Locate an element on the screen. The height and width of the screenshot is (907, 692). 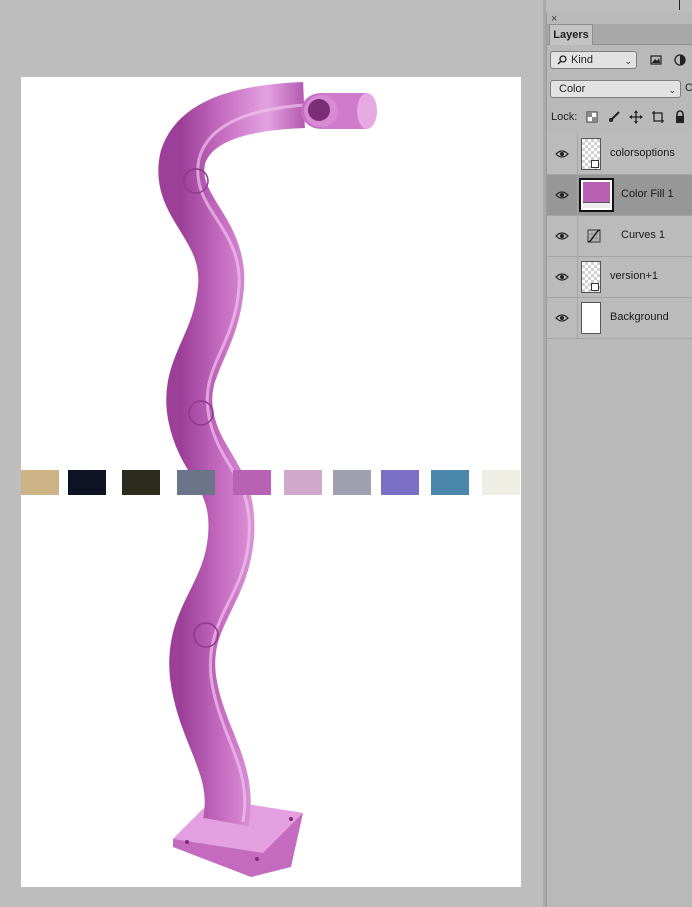
layer-row-curves-1: Curves 1 is located at coordinates (619, 236).